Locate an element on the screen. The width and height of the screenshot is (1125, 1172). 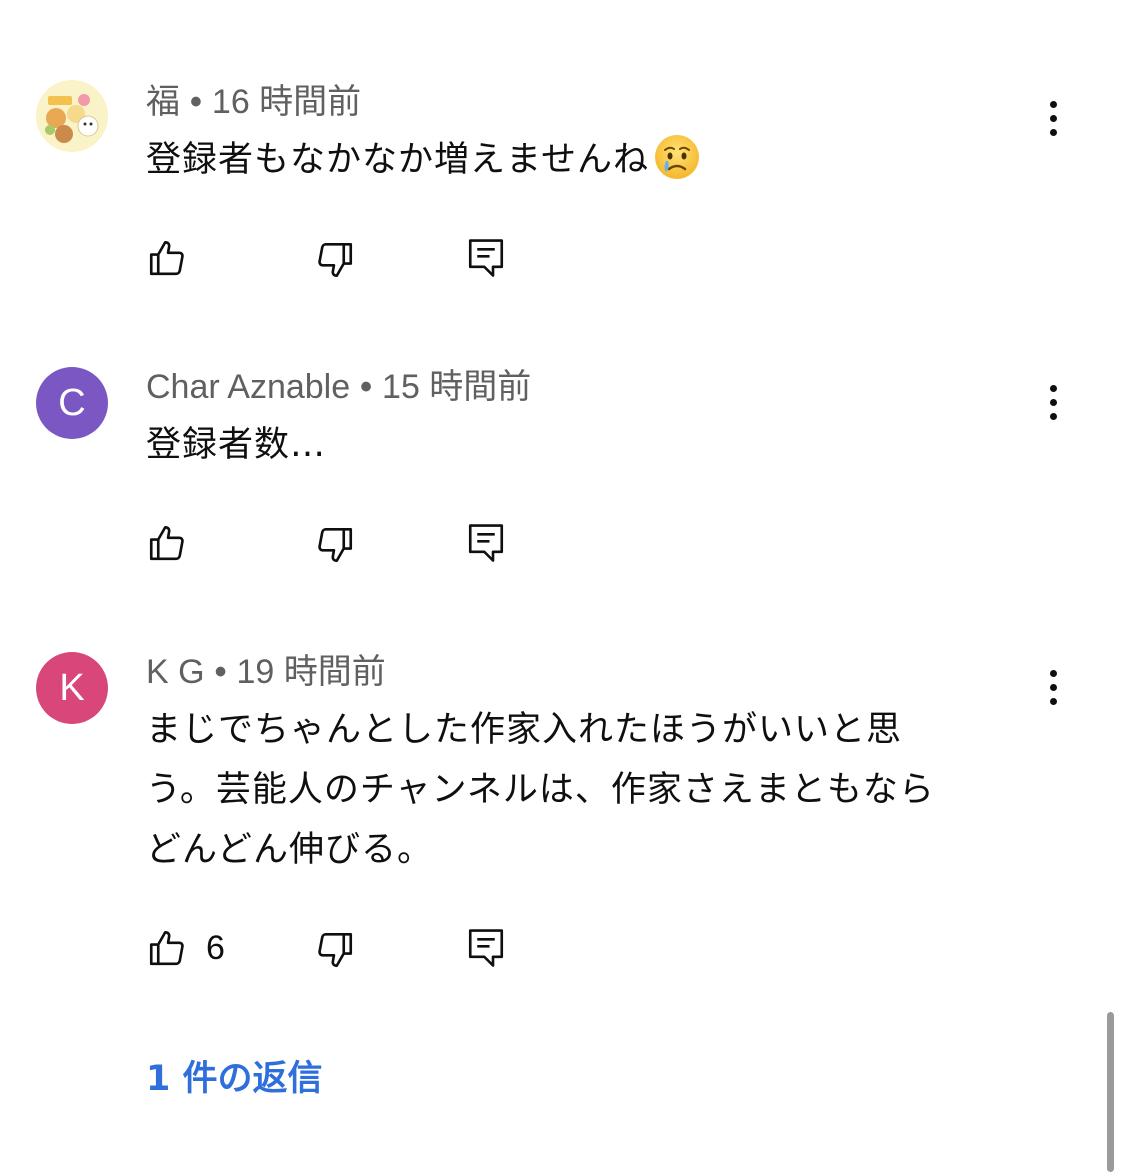
comment-meta: 福 • 16 時間前 is located at coordinates (253, 102).